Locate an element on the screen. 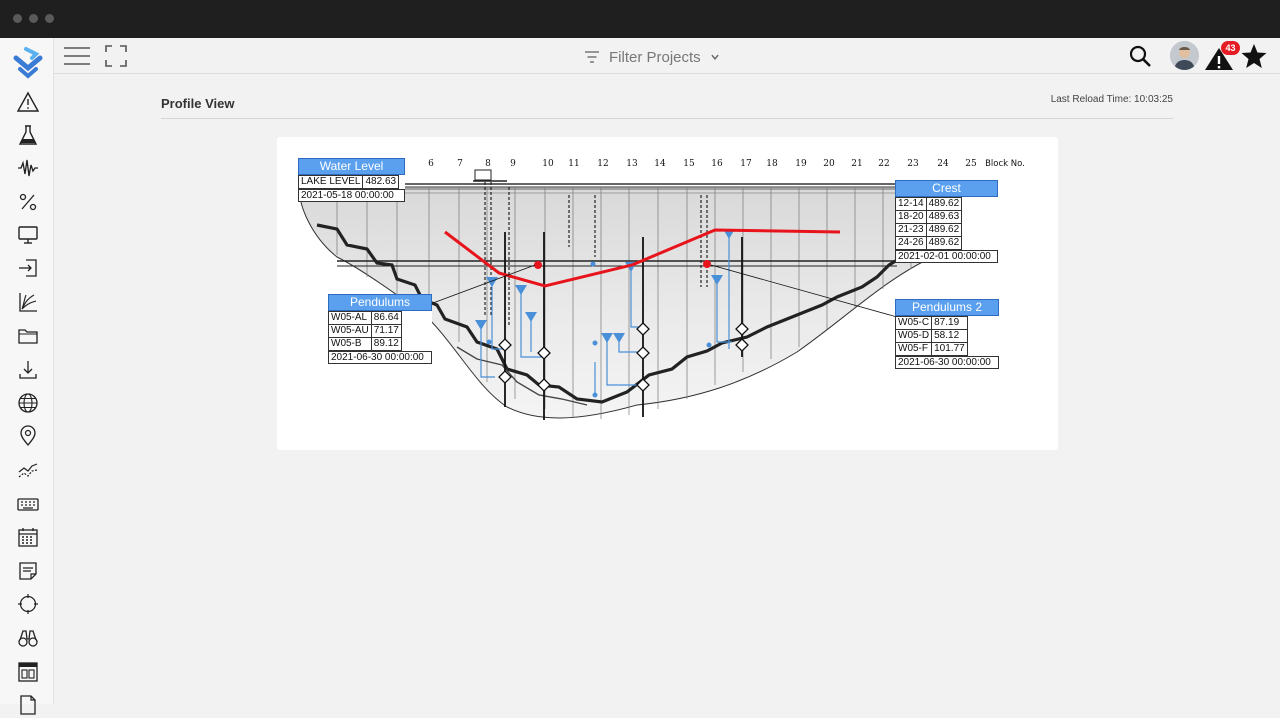  folder-icon is located at coordinates (28, 336).